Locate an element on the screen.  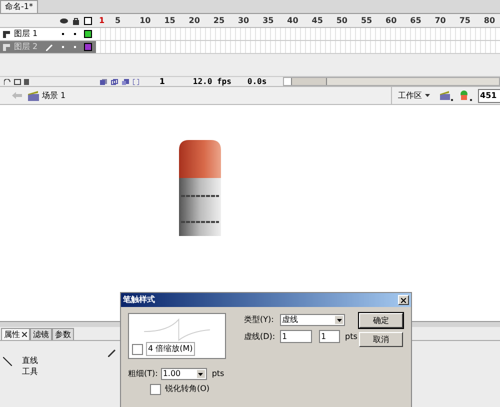
edit-symbol-icon is located at coordinates (465, 95).